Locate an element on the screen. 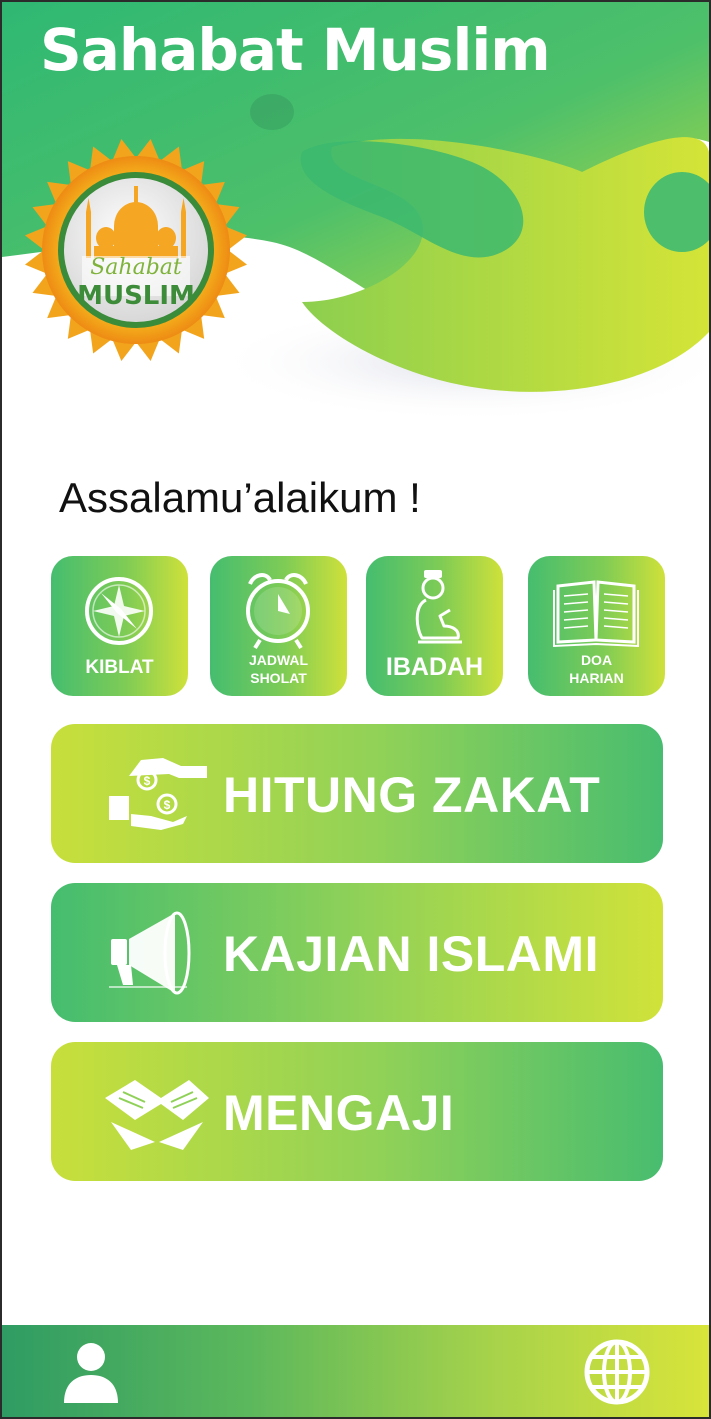 This screenshot has width=711, height=1419. profile-button is located at coordinates (91, 1372).